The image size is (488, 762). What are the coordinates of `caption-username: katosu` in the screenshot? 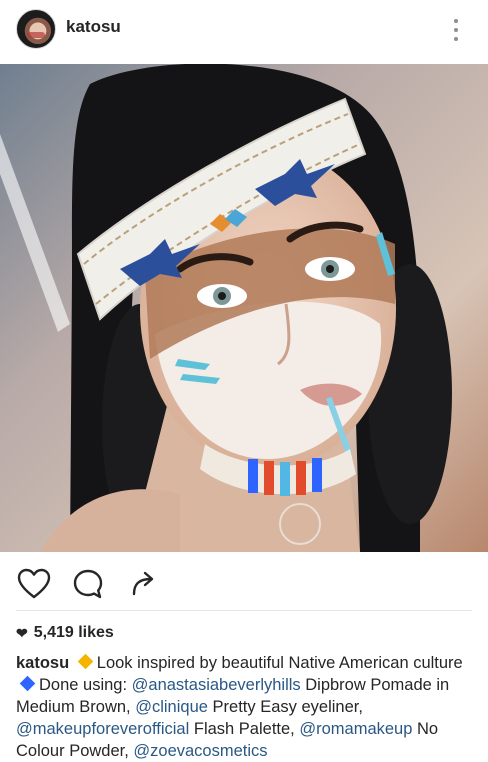 It's located at (42, 663).